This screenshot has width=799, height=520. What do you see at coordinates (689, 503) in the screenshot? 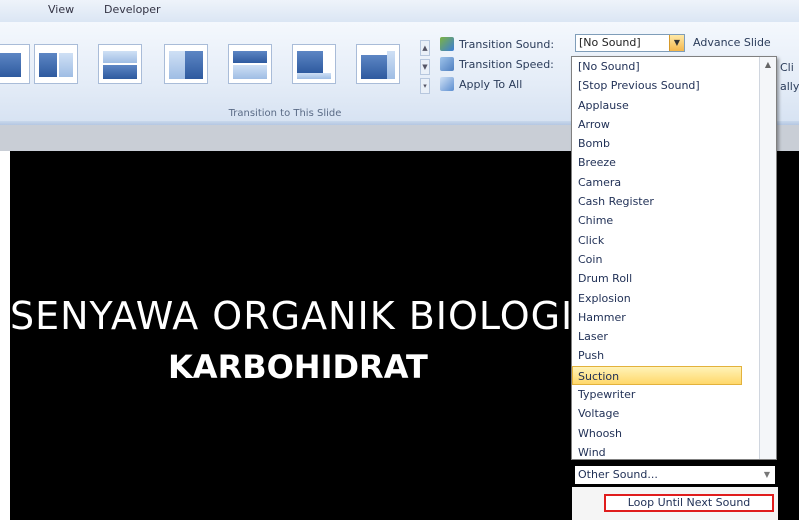
I see `loop-until-next-sound-option: Loop Until Next Sound` at bounding box center [689, 503].